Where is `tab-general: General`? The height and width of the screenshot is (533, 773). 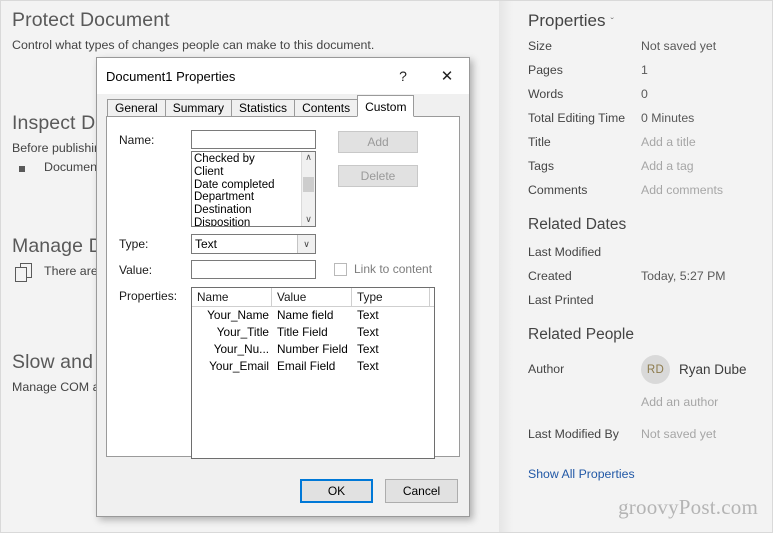 tab-general: General is located at coordinates (136, 107).